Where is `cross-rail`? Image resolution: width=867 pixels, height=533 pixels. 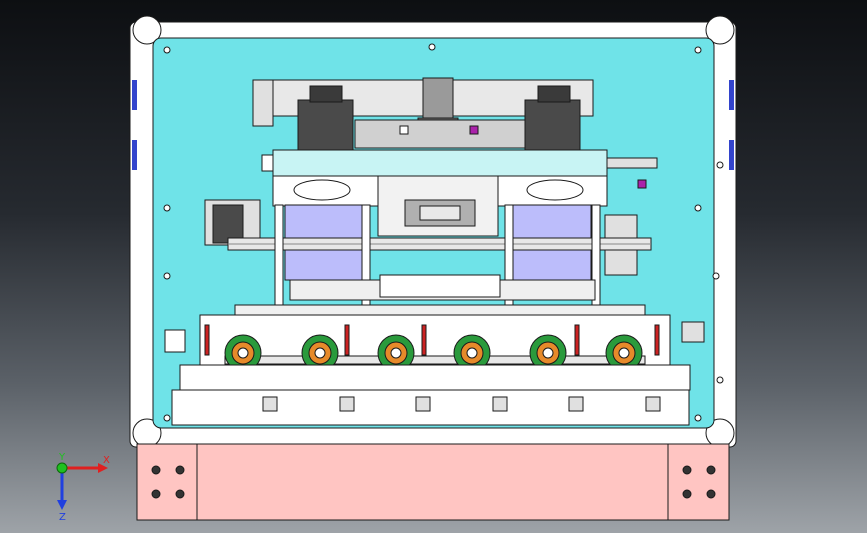
cross-rail is located at coordinates (439, 244).